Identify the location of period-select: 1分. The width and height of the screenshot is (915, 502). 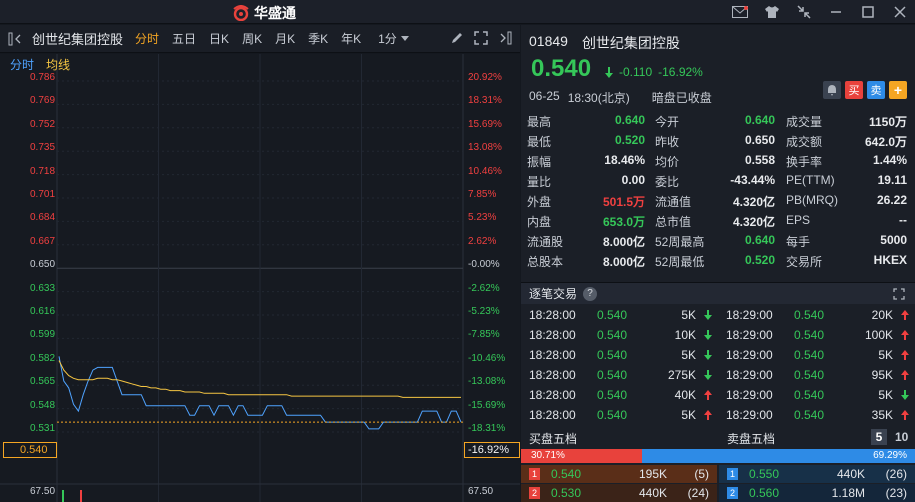
(393, 38).